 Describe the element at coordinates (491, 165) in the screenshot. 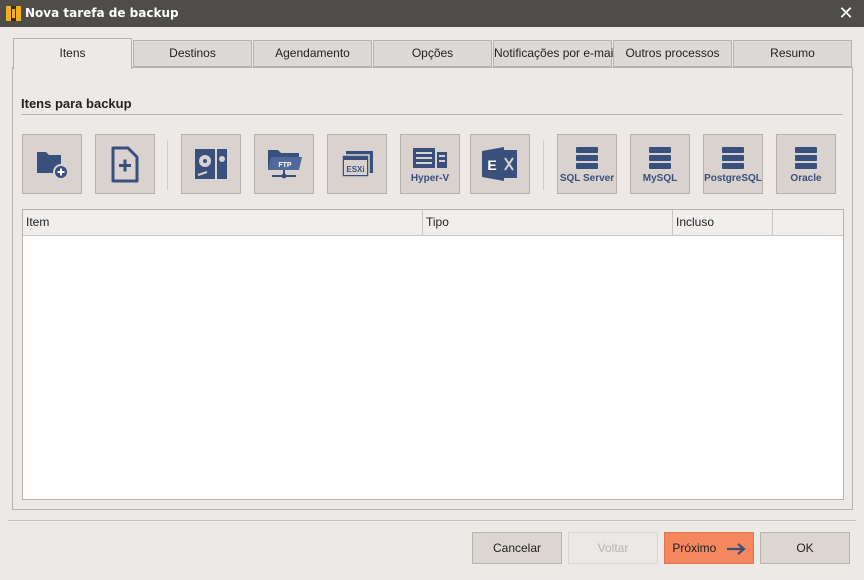

I see `svg-text: E` at that location.